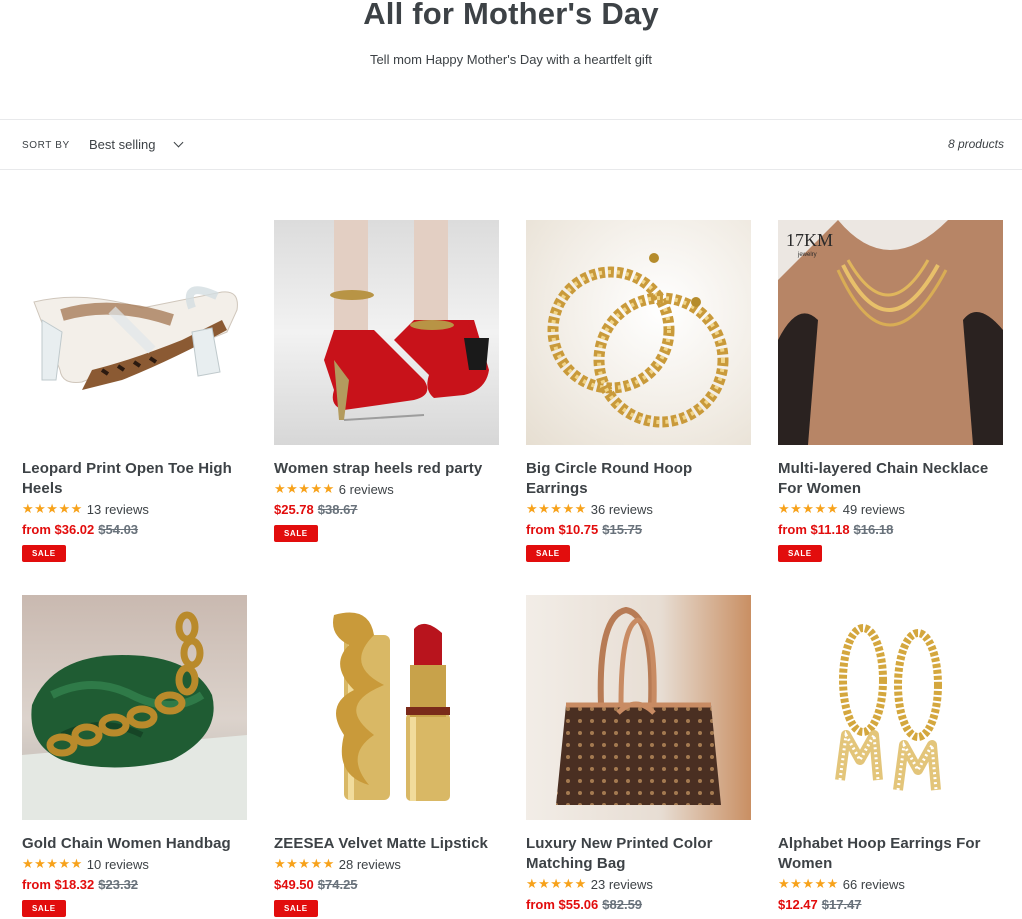 The height and width of the screenshot is (919, 1022). I want to click on product-rating: ★★★★★ 6 reviews, so click(386, 489).